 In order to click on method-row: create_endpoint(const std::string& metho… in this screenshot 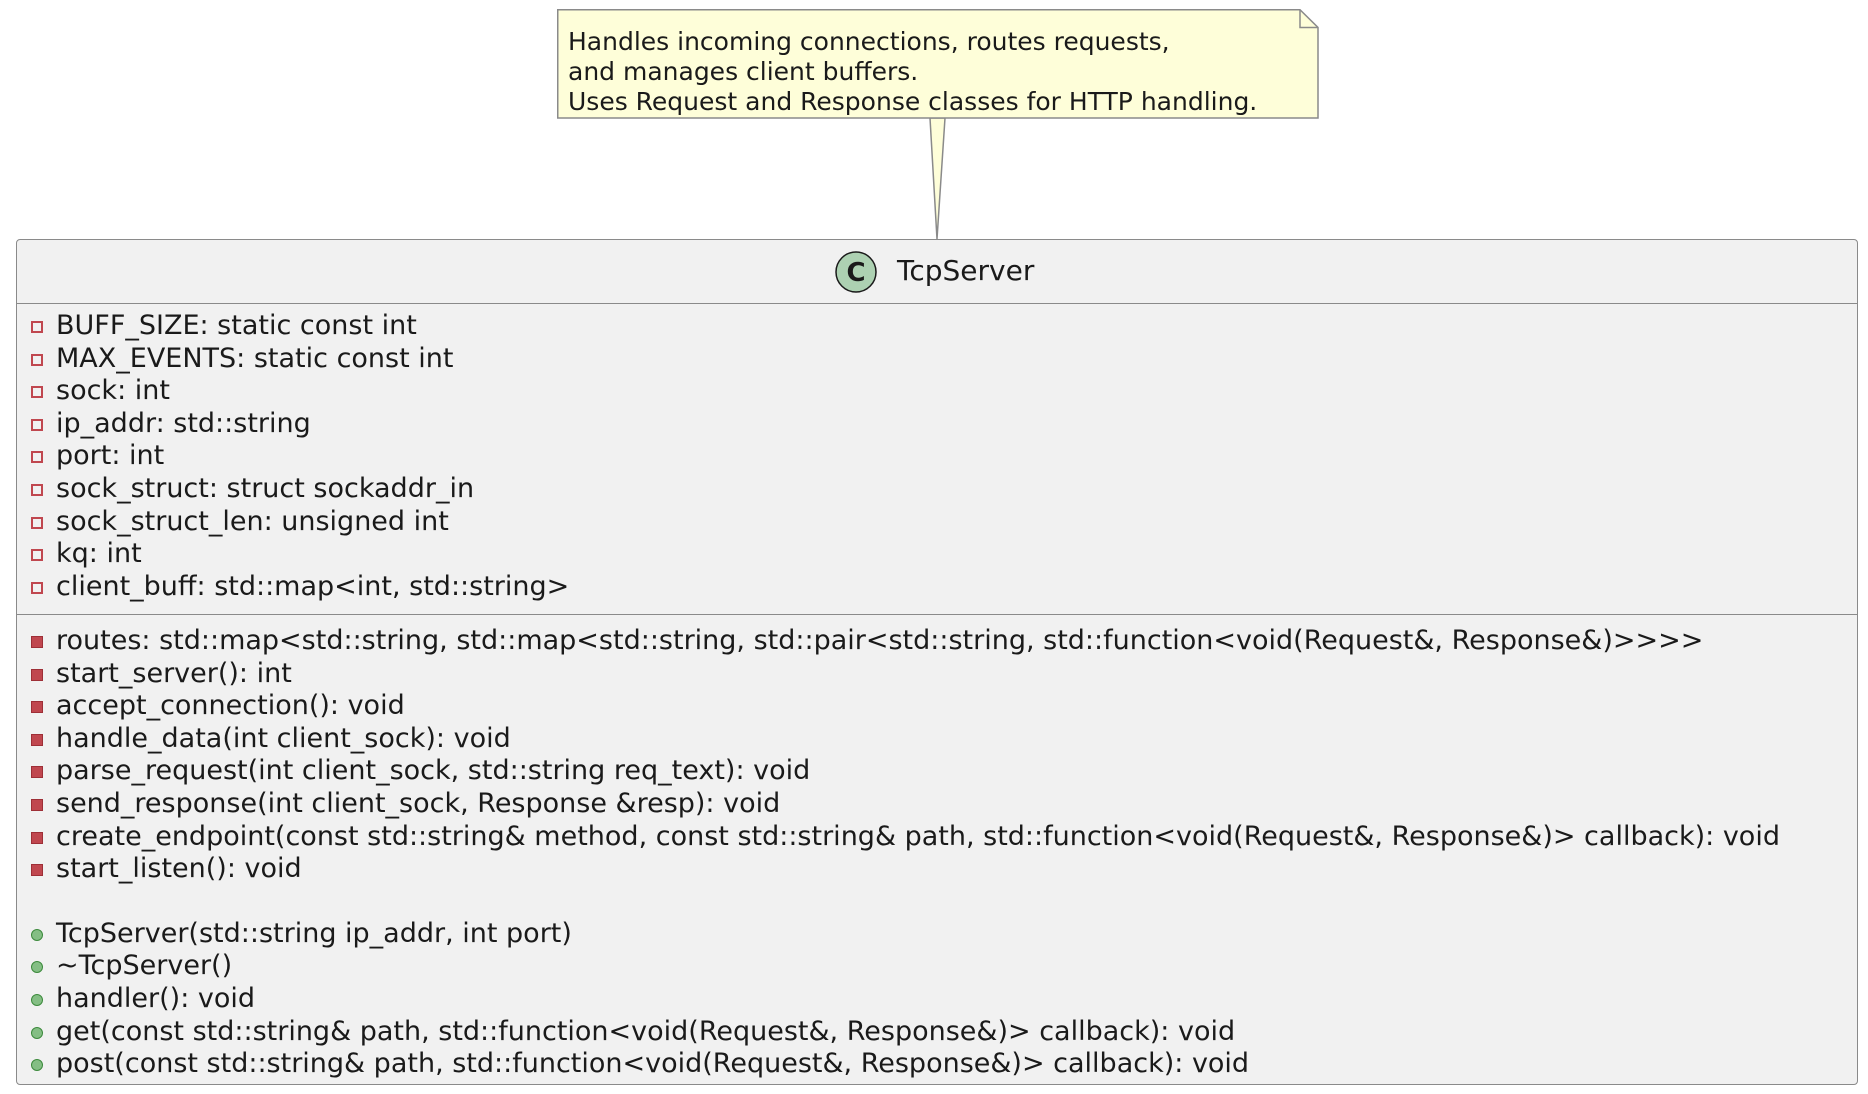, I will do `click(937, 837)`.